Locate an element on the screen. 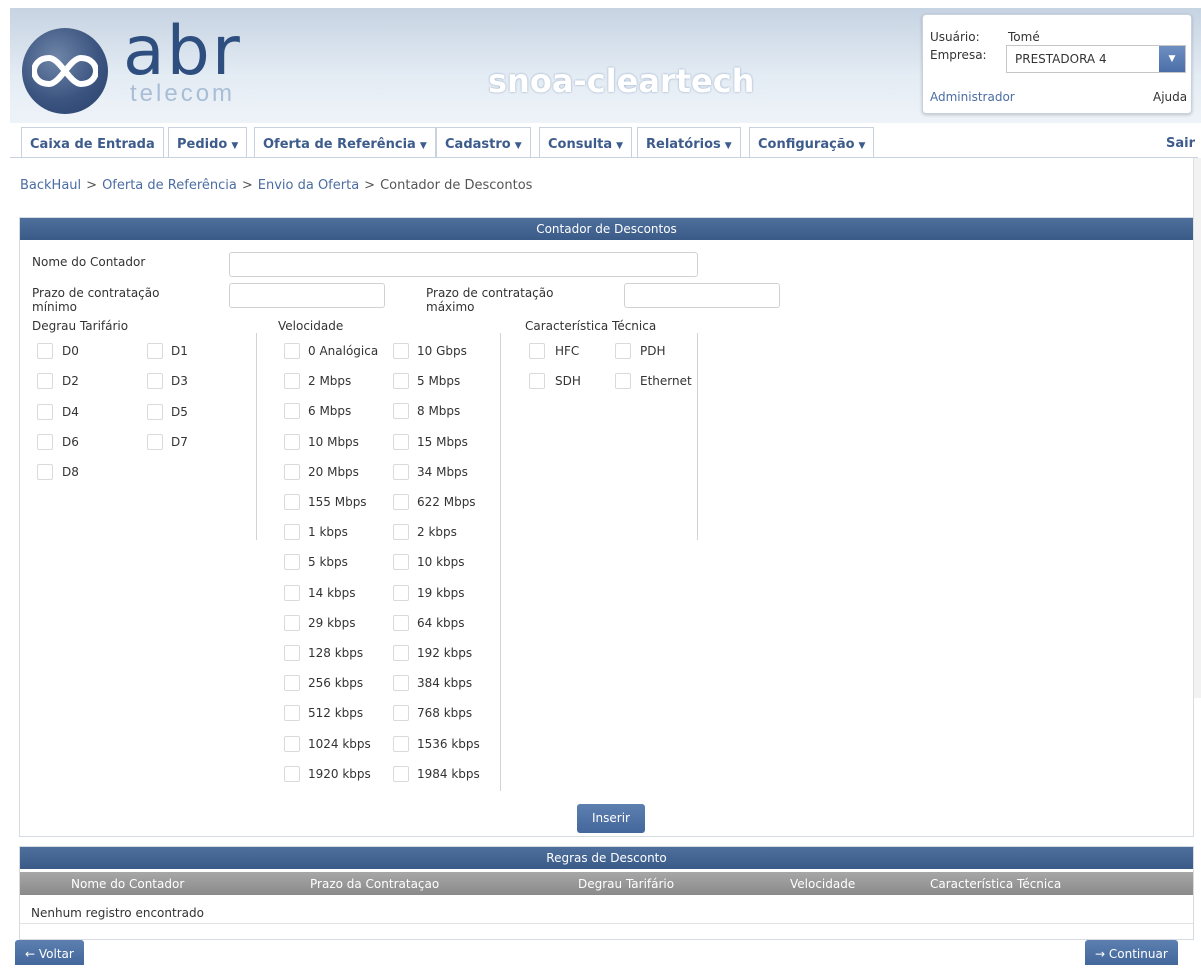  nav-relatorios: Relatórios ▼ is located at coordinates (689, 142).